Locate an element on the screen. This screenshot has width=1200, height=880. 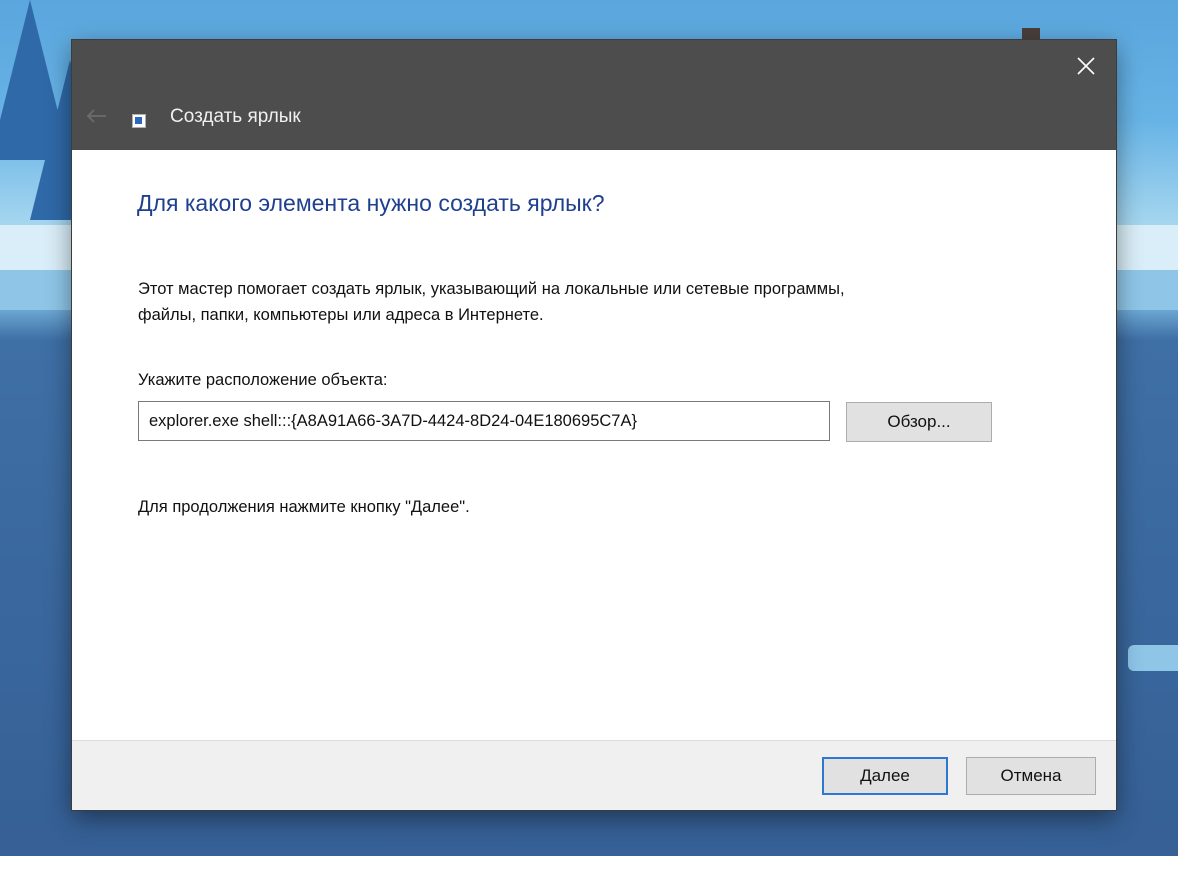
close-button is located at coordinates (1086, 66).